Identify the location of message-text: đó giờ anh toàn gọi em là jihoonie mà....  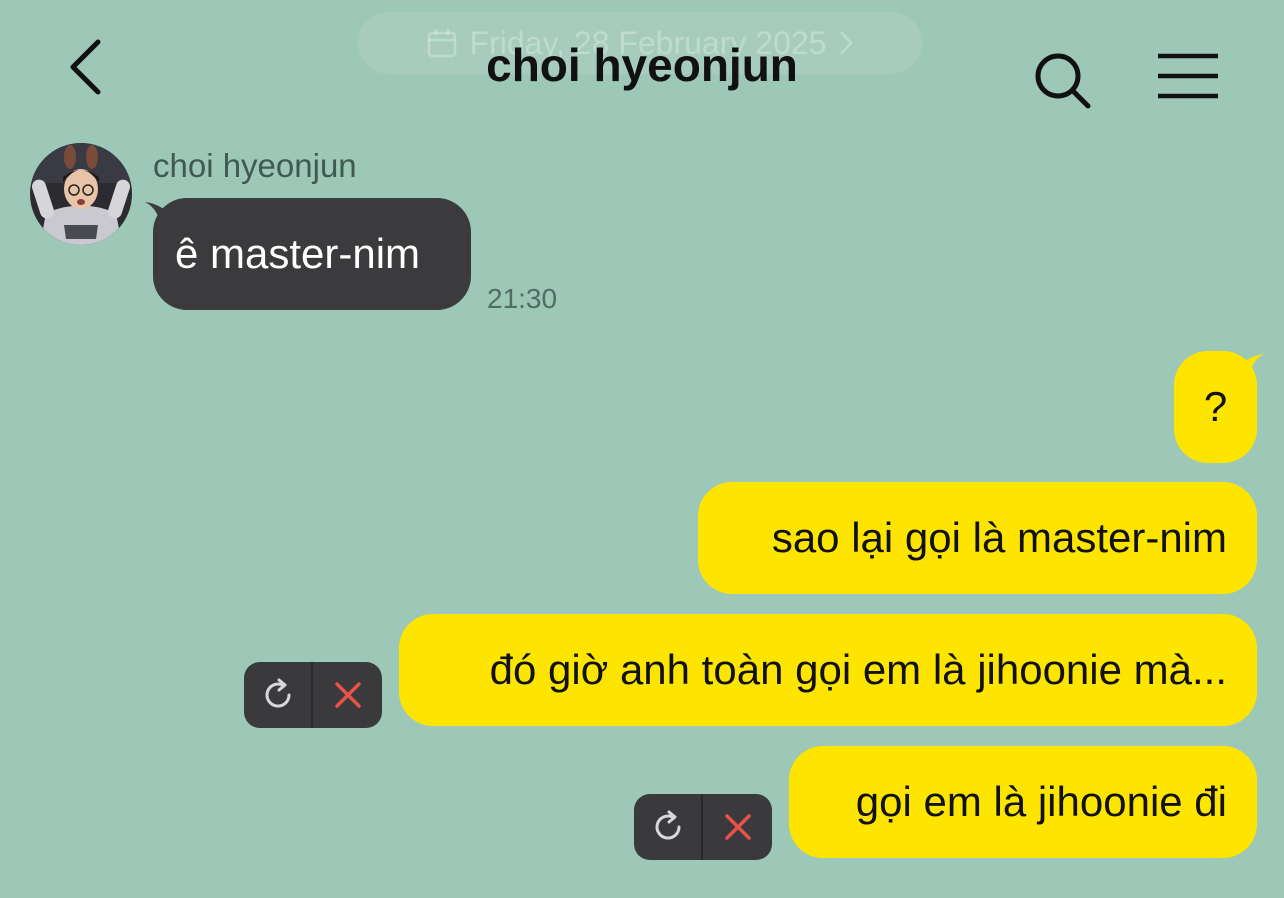
(858, 669).